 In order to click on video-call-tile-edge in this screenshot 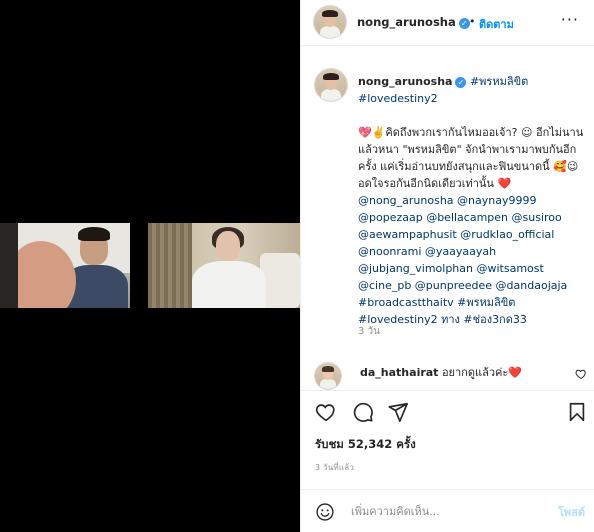, I will do `click(9, 265)`.